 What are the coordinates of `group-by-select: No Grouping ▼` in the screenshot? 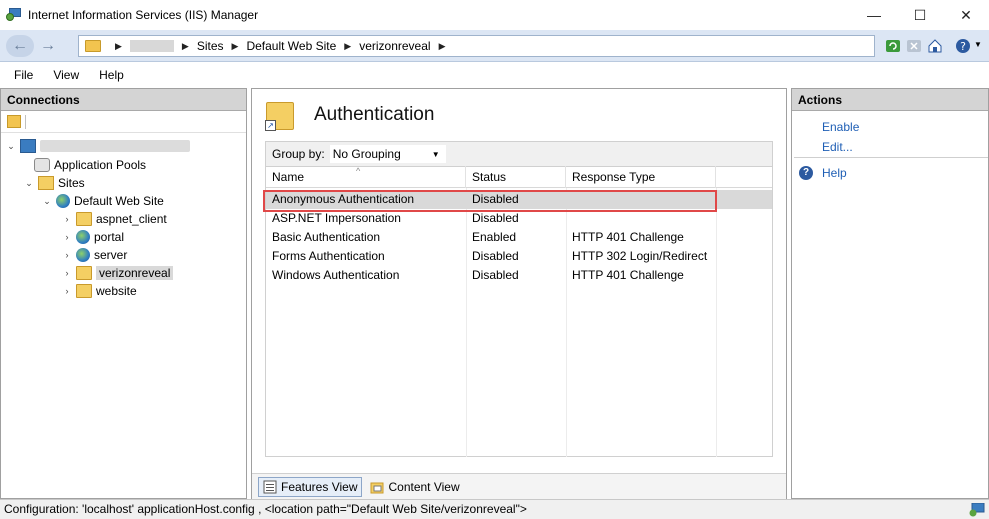 It's located at (387, 154).